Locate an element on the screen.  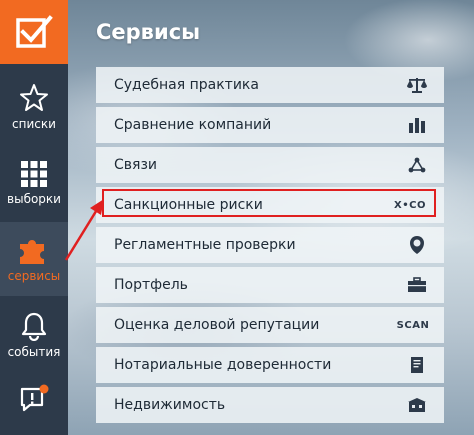
service-label: Сравнение компаний is located at coordinates (193, 125).